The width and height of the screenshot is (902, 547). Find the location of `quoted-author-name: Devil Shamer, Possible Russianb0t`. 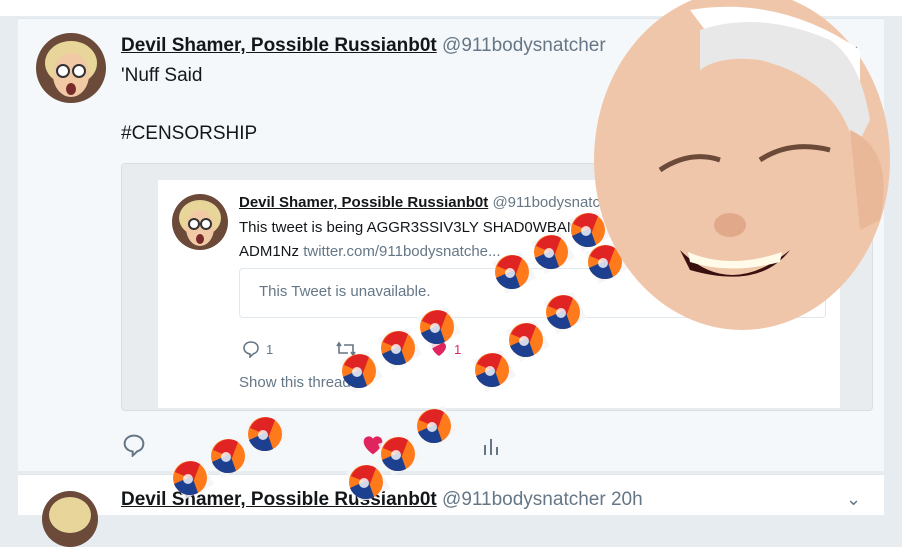

quoted-author-name: Devil Shamer, Possible Russianb0t is located at coordinates (363, 202).